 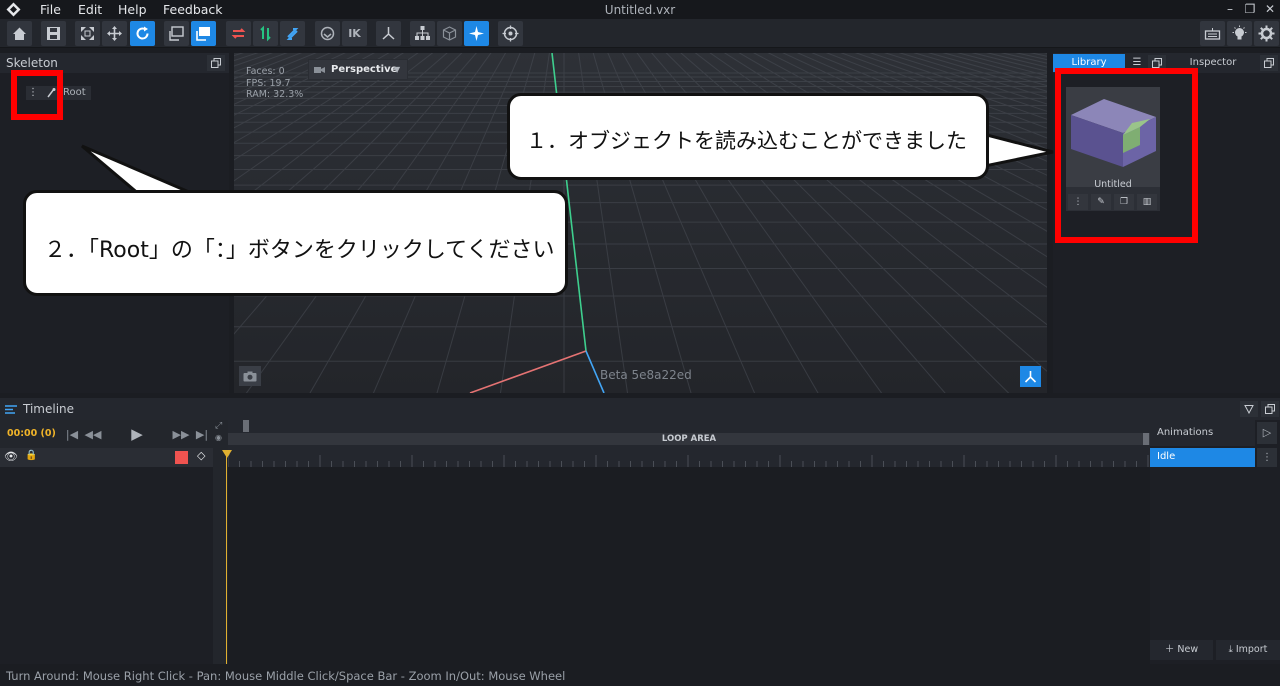 I want to click on inspector-popout-button, so click(x=1269, y=63).